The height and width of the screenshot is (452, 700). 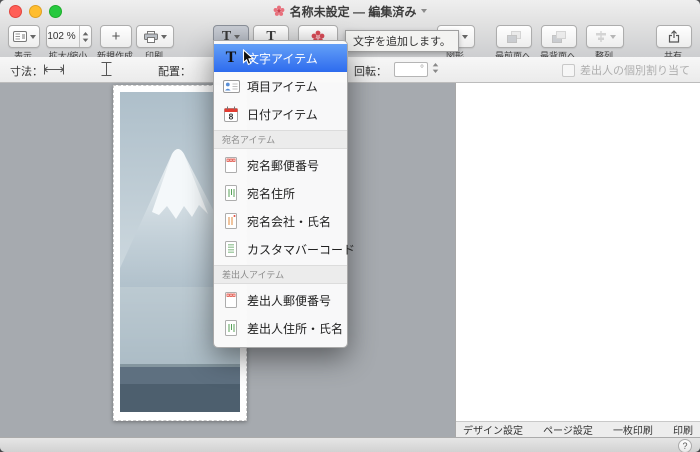 I want to click on date-item-icon: 8, so click(x=231, y=114).